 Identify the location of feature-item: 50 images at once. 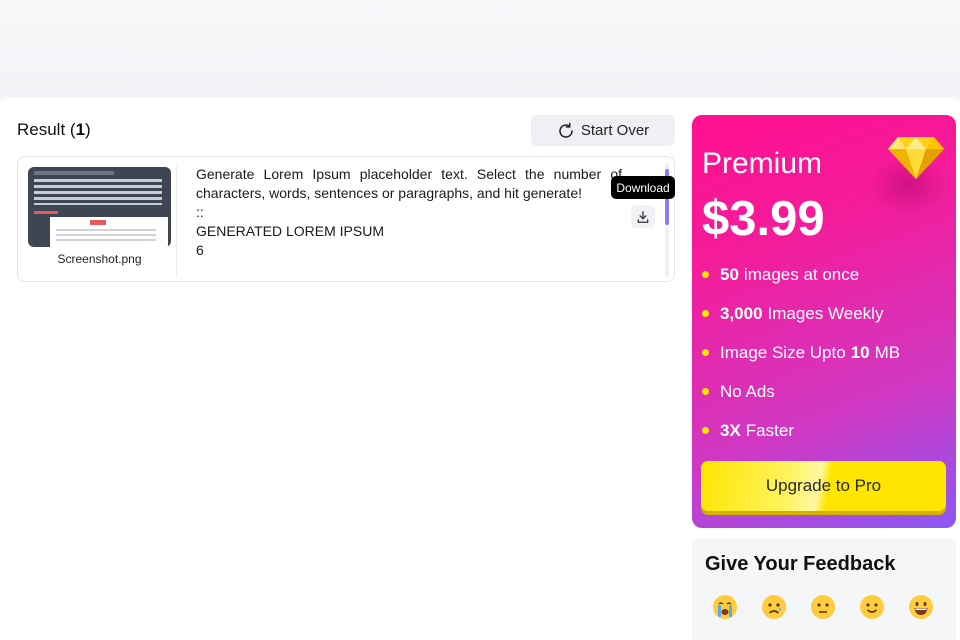
(801, 274).